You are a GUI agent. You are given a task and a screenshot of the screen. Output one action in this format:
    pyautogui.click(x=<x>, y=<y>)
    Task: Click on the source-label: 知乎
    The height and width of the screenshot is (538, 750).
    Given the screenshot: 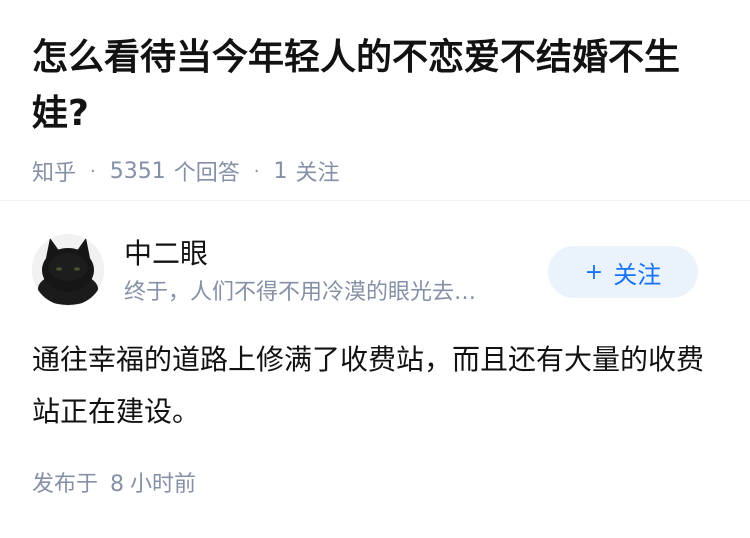 What is the action you would take?
    pyautogui.click(x=54, y=173)
    